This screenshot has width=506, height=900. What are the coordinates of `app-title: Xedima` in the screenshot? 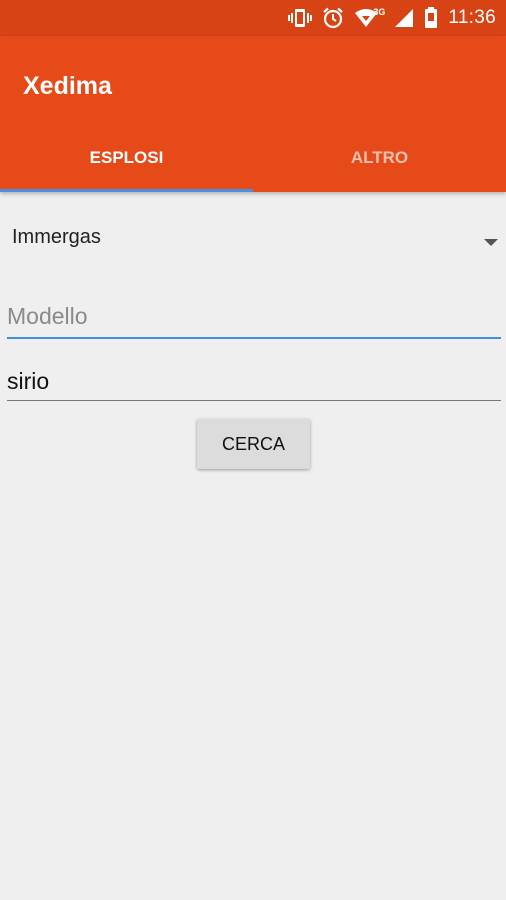 It's located at (67, 86).